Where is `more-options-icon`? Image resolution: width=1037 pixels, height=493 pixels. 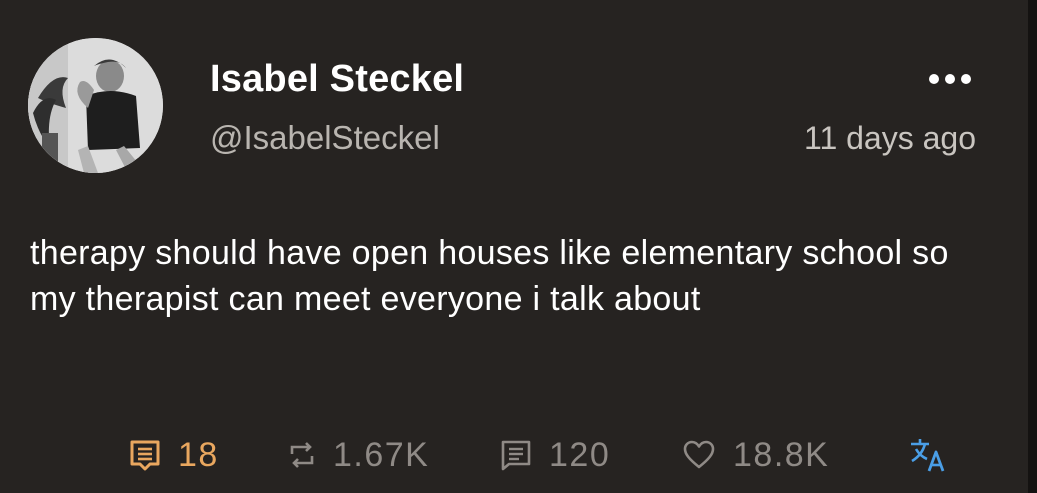
more-options-icon is located at coordinates (950, 79).